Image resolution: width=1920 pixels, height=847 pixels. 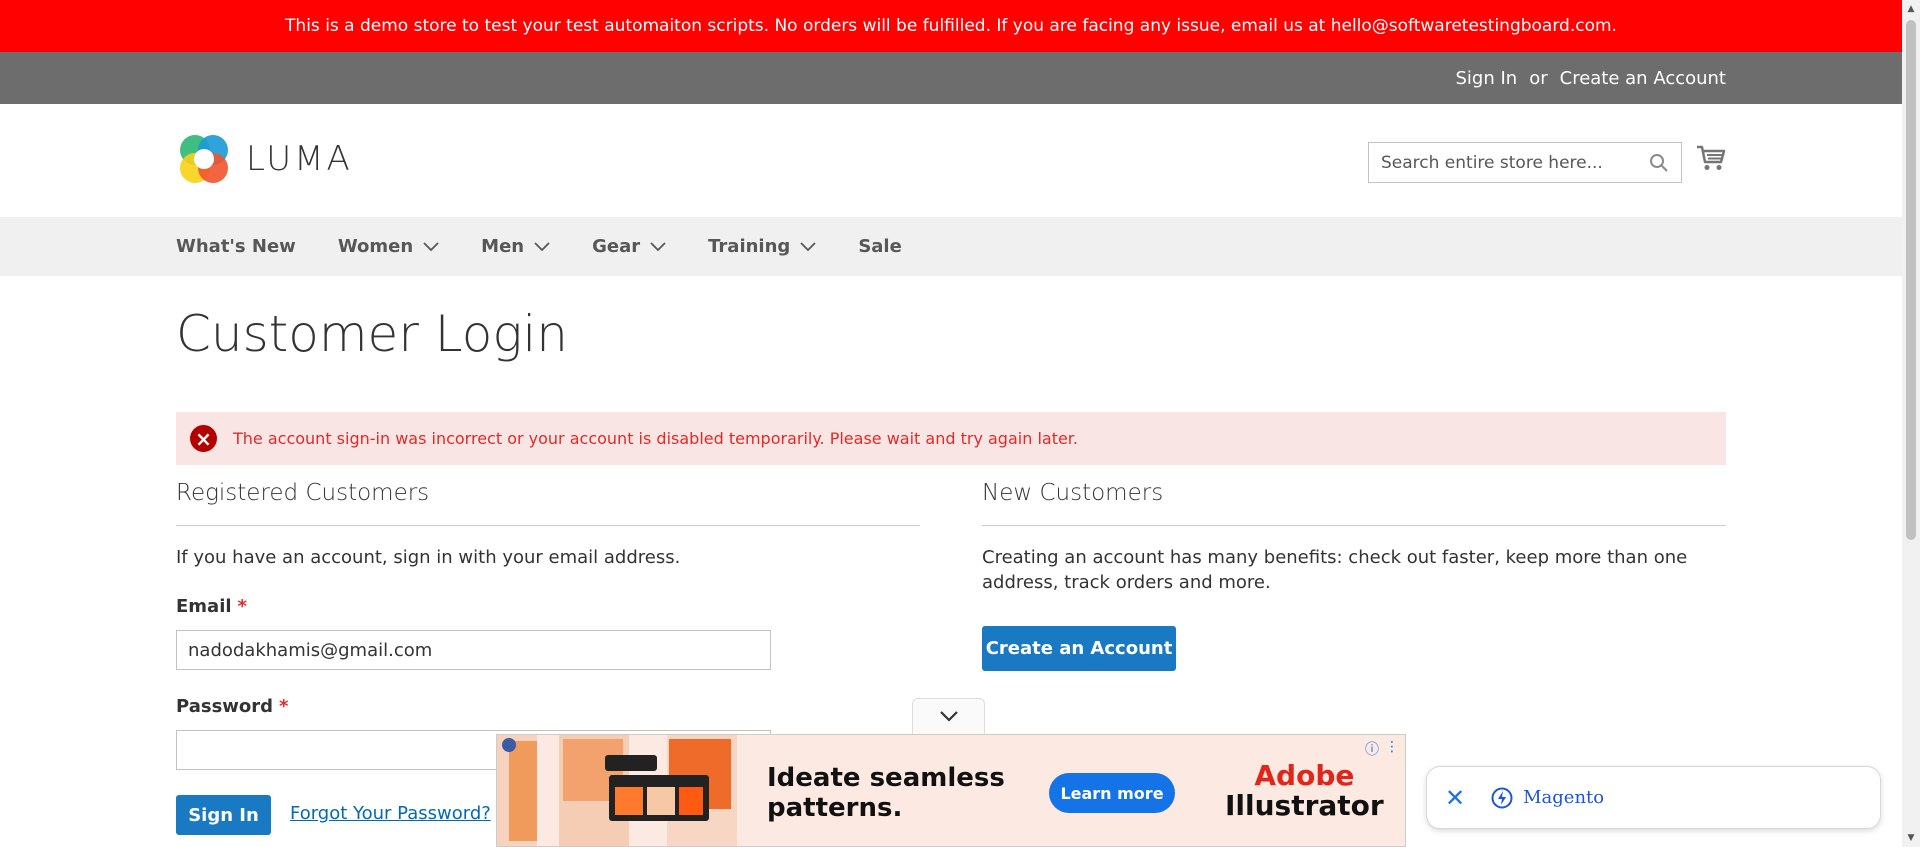 I want to click on header-links-bar: Sign In or Create an Account, so click(x=951, y=78).